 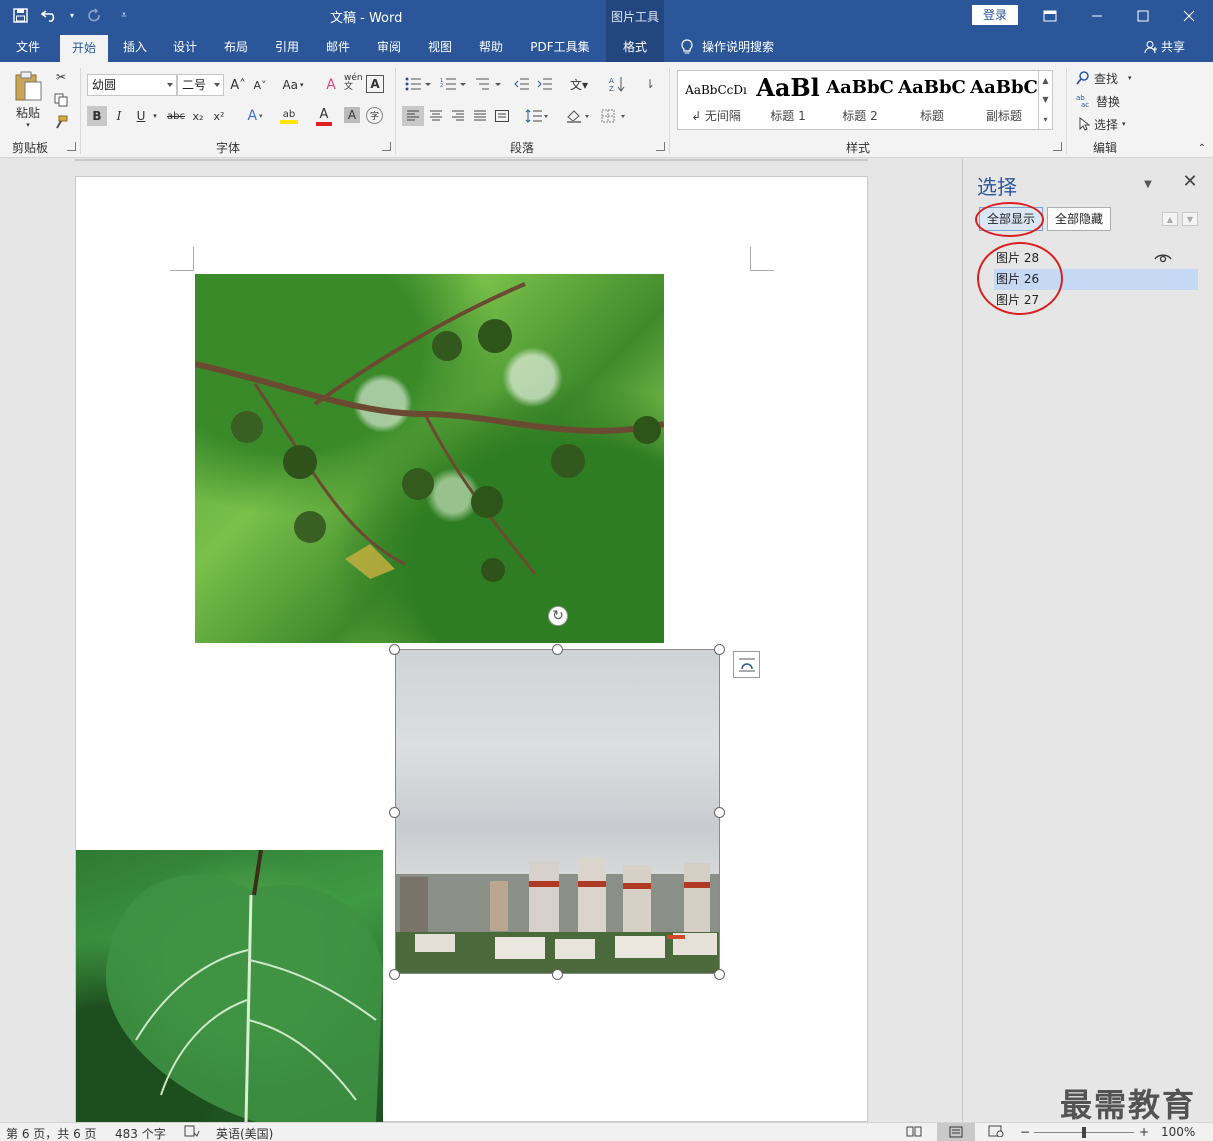 I want to click on sort-icon: AZ, so click(x=617, y=84).